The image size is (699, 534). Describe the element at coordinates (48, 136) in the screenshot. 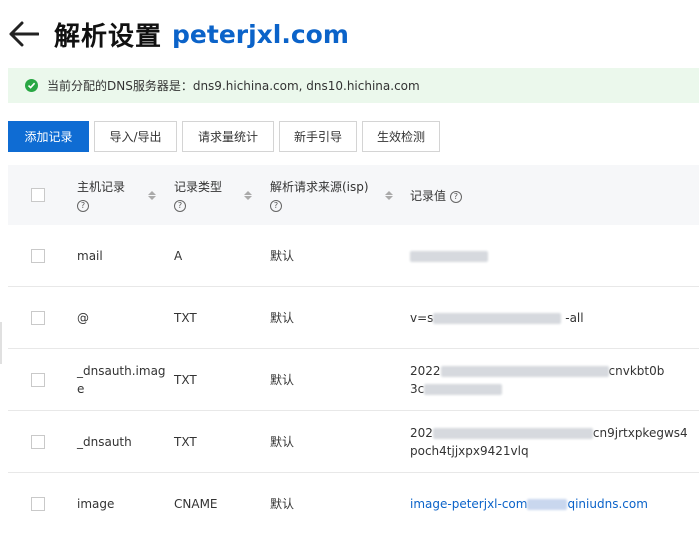

I see `add-record-button: 添加记录` at that location.